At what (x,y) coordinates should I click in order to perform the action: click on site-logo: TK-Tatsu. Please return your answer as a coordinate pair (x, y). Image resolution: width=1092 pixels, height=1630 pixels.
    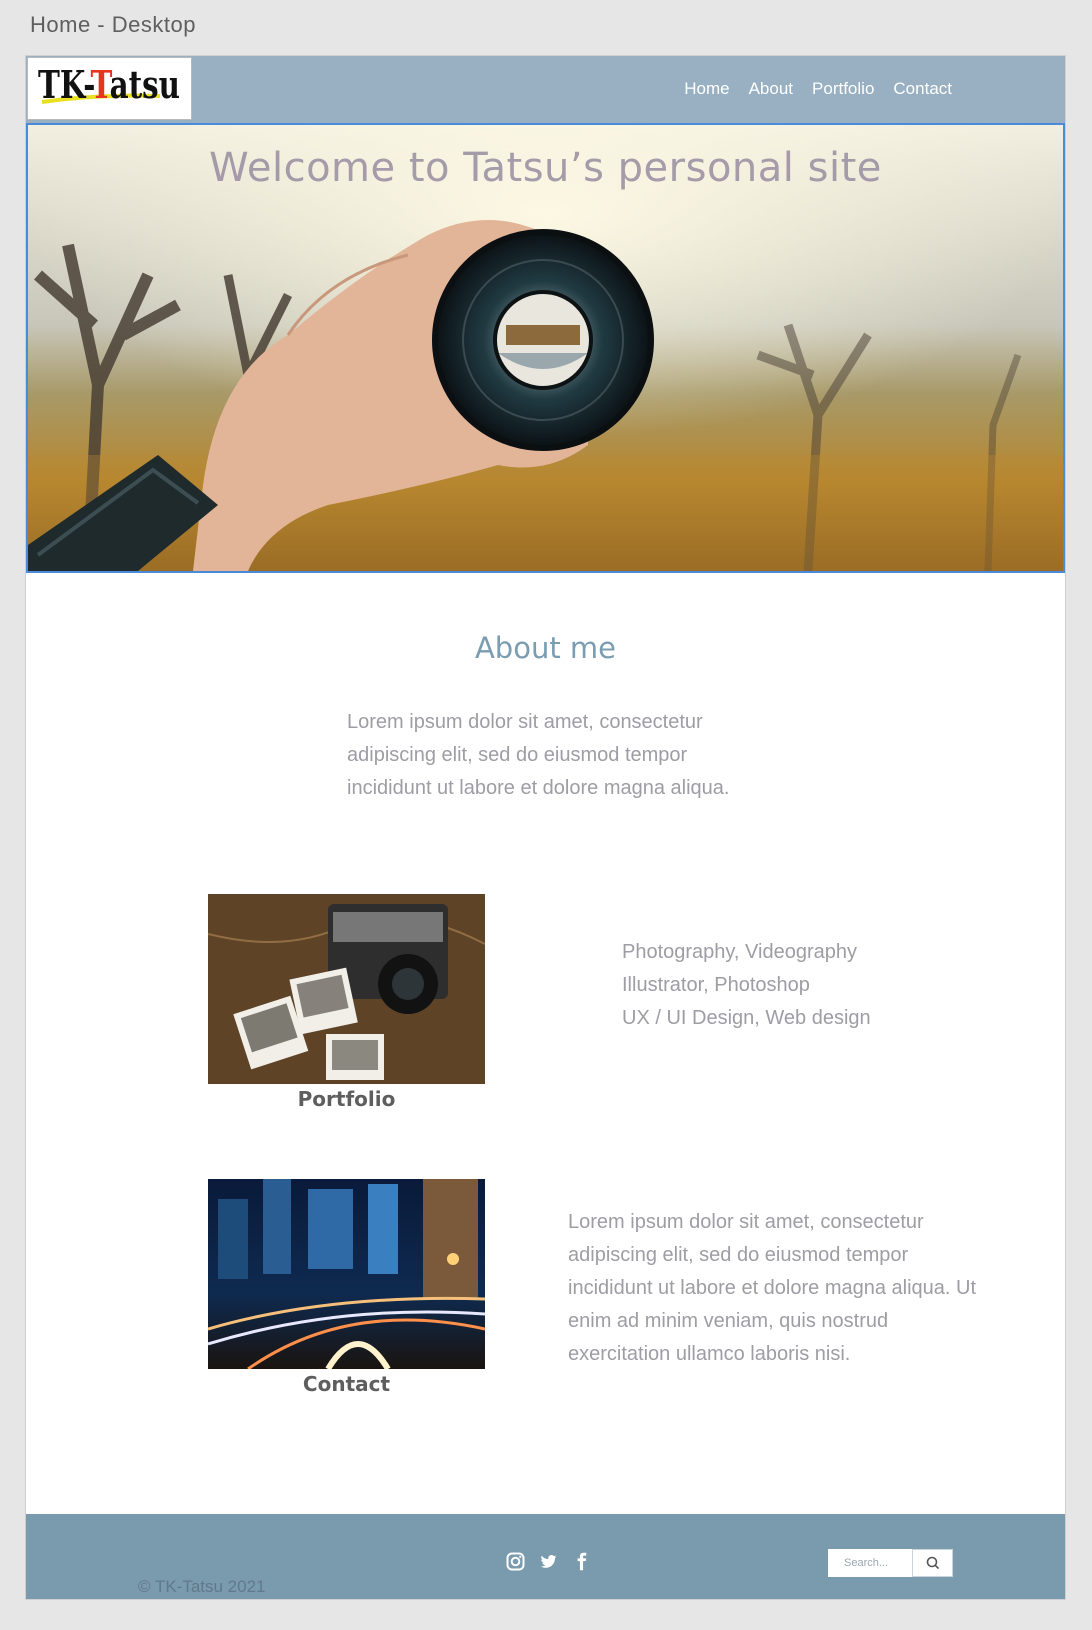
    Looking at the image, I should click on (109, 88).